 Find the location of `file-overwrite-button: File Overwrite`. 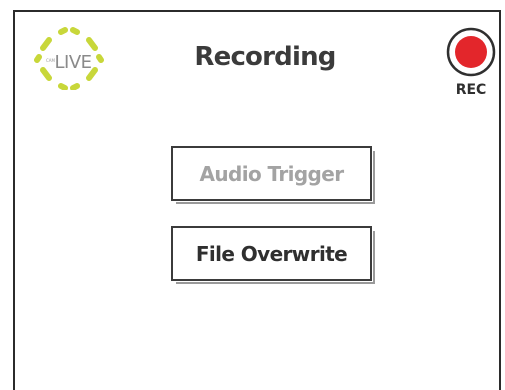

file-overwrite-button: File Overwrite is located at coordinates (273, 255).